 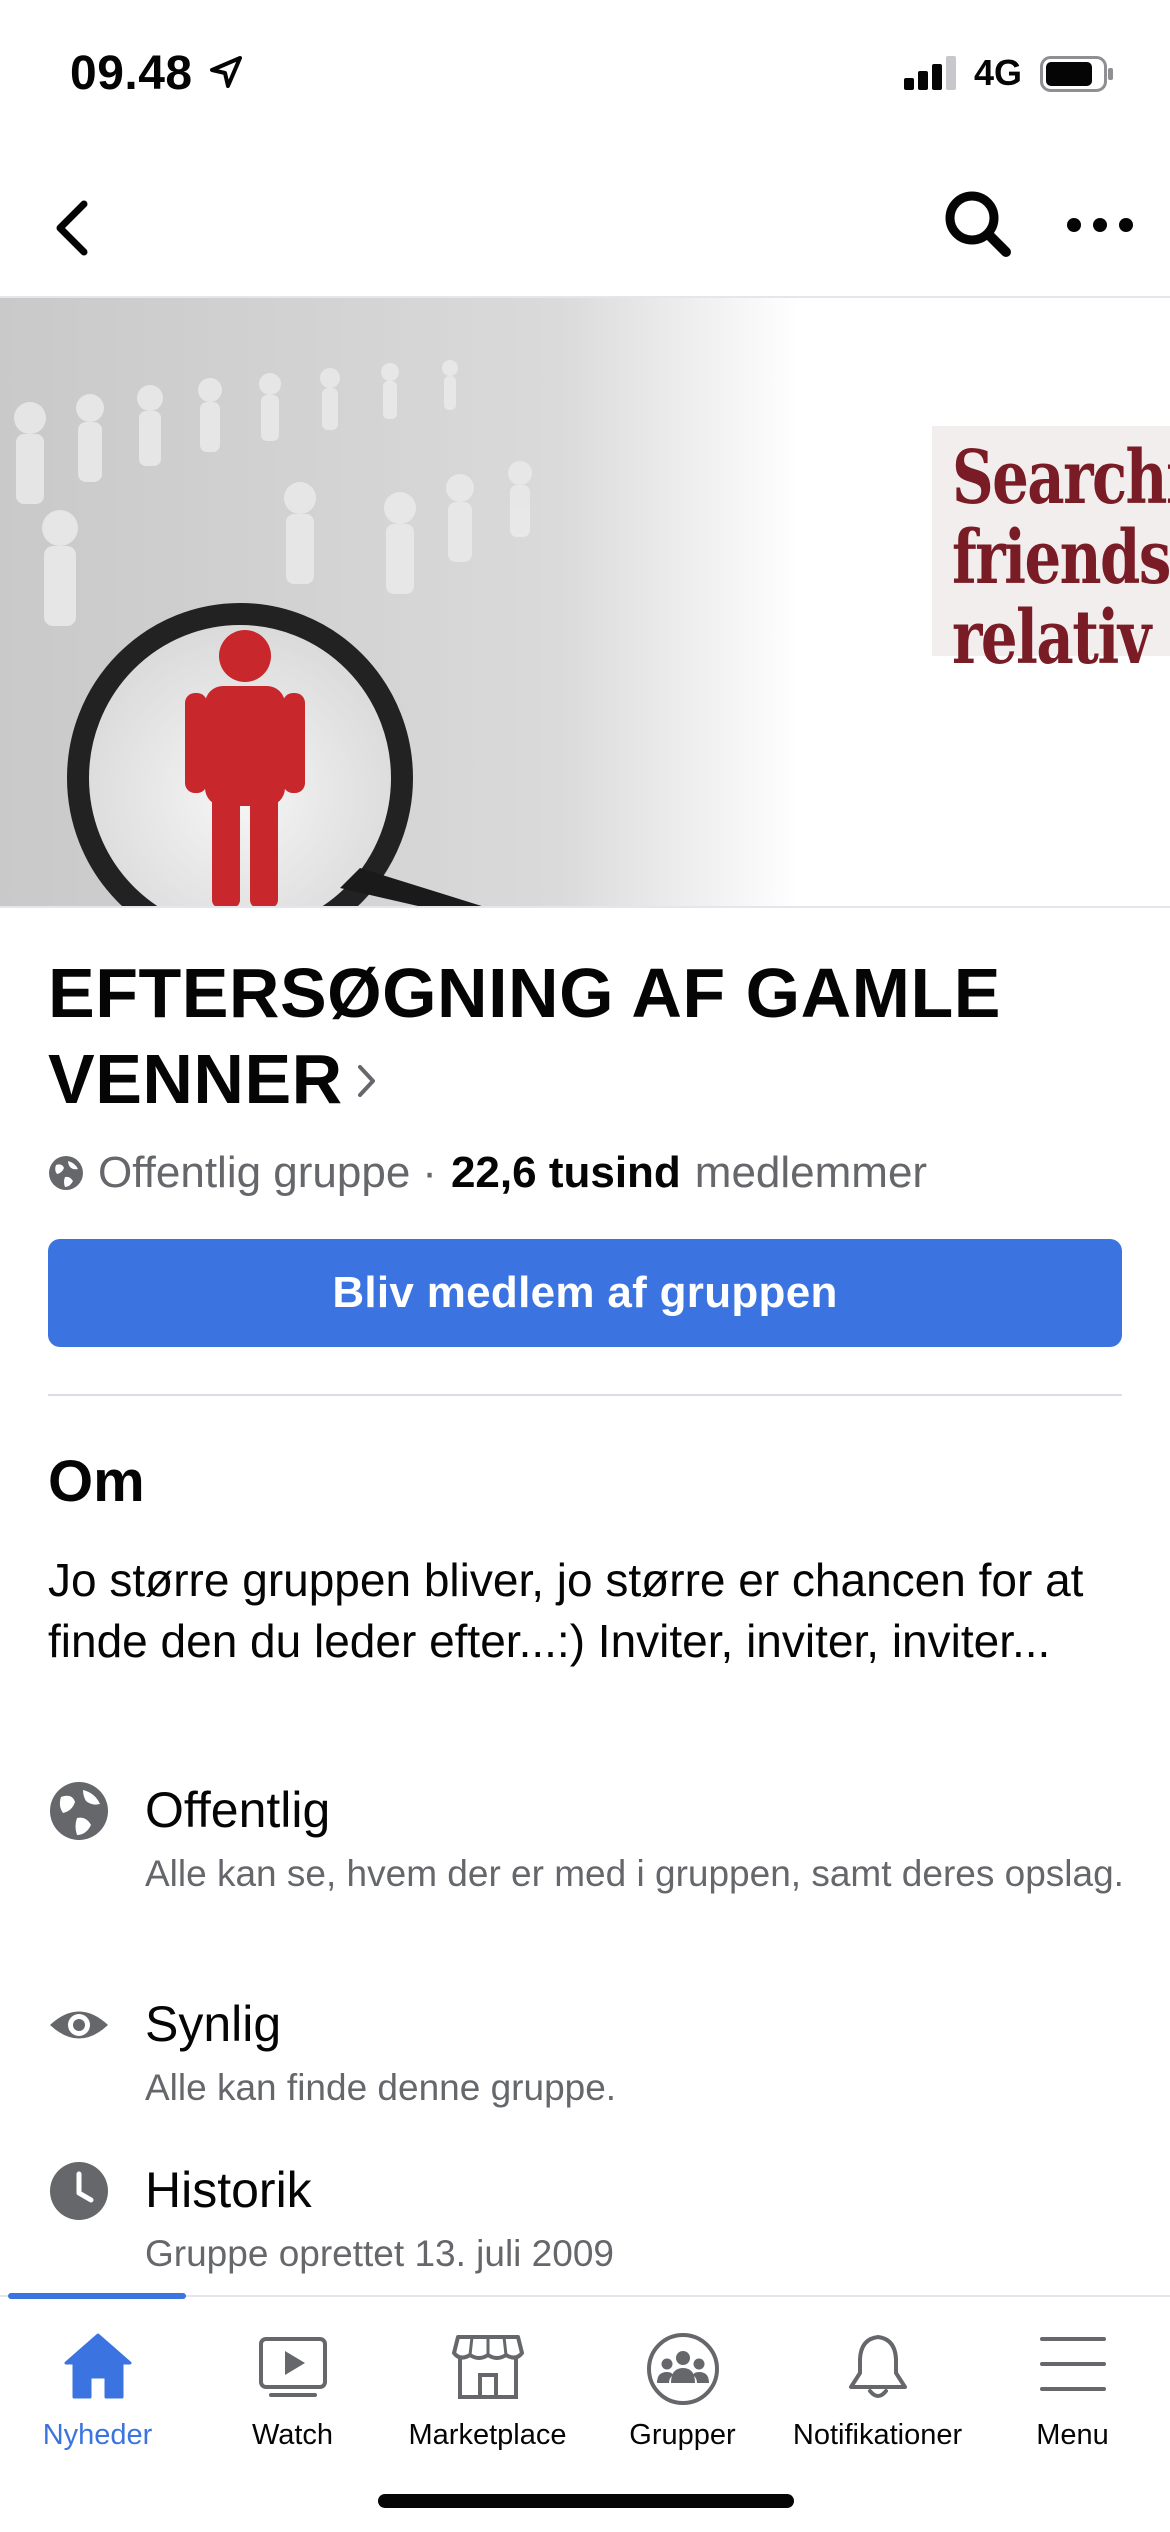 I want to click on info-title: Offentlig, so click(x=238, y=1810).